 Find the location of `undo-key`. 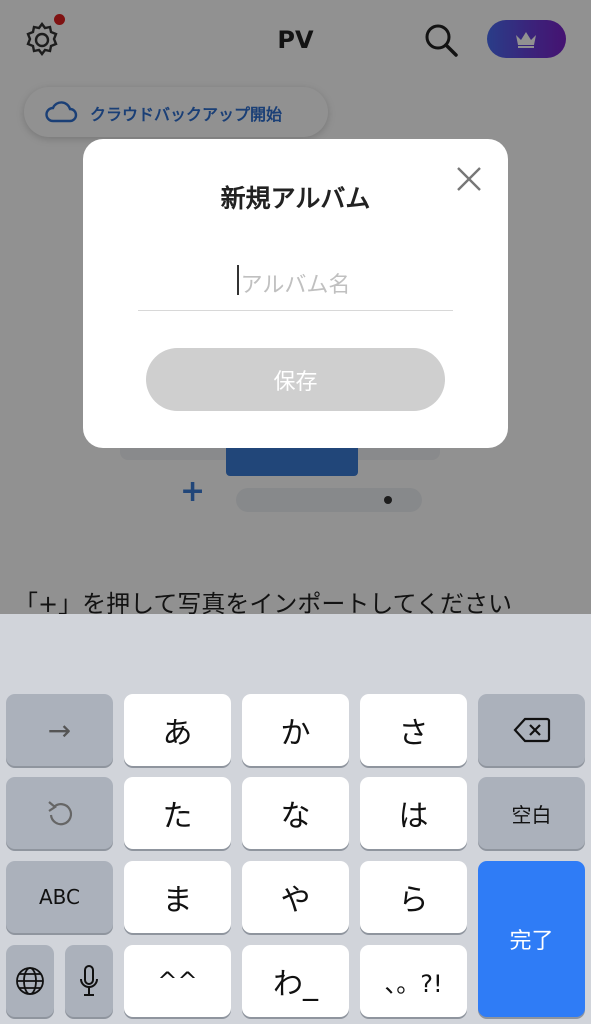

undo-key is located at coordinates (59, 813).